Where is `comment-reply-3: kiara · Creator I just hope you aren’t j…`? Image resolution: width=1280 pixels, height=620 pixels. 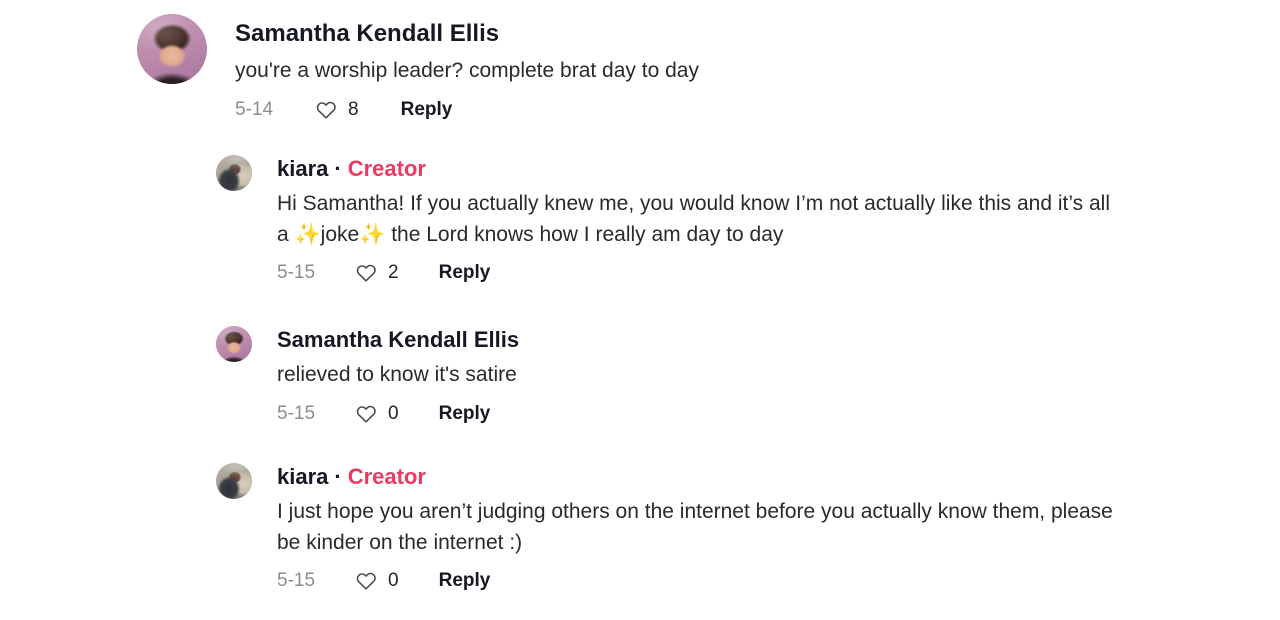
comment-reply-3: kiara · Creator I just hope you aren’t j… is located at coordinates (666, 527).